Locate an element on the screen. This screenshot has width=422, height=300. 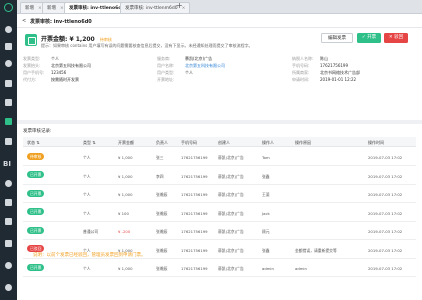
mail-icon is located at coordinates (8, 141).